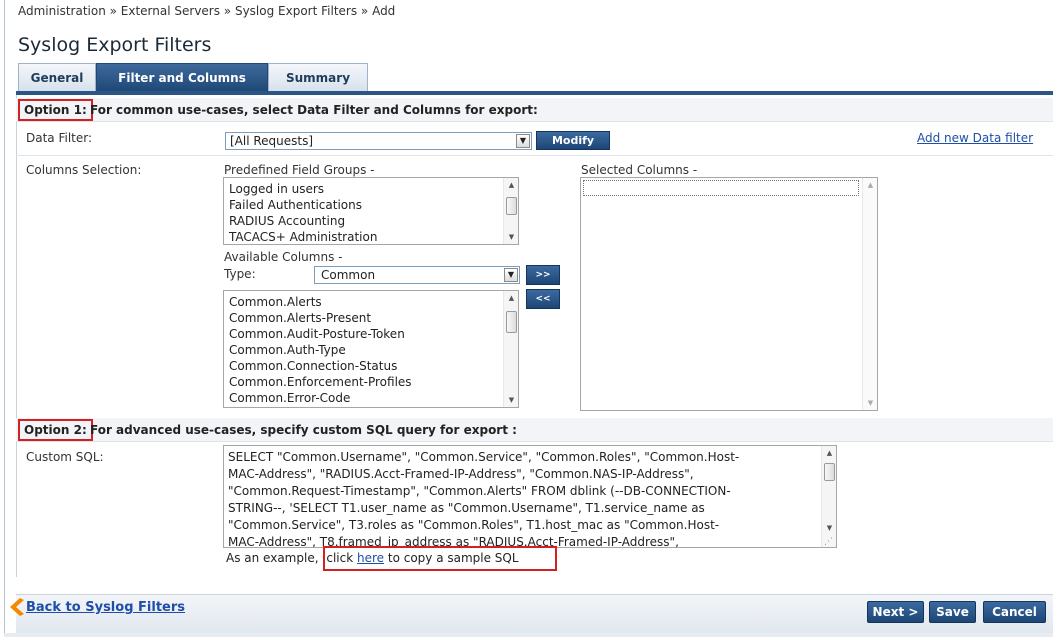 Image resolution: width=1053 pixels, height=637 pixels. I want to click on list-item: Common.Alerts-Present, so click(371, 318).